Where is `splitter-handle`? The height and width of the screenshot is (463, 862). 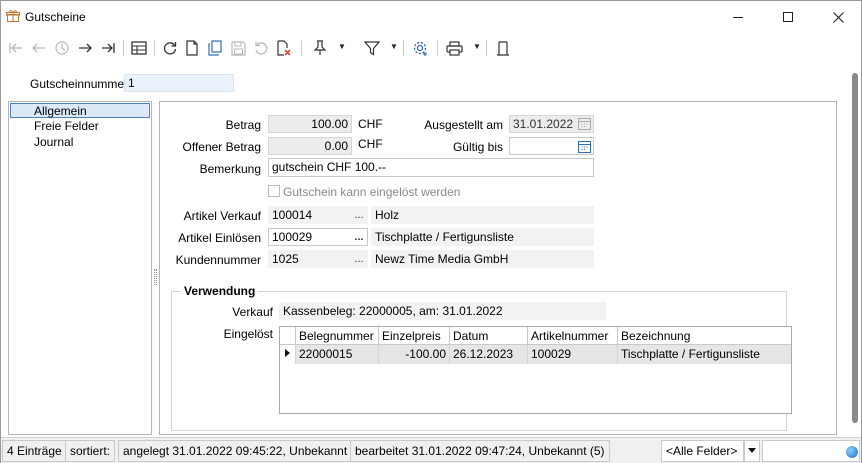
splitter-handle is located at coordinates (155, 277).